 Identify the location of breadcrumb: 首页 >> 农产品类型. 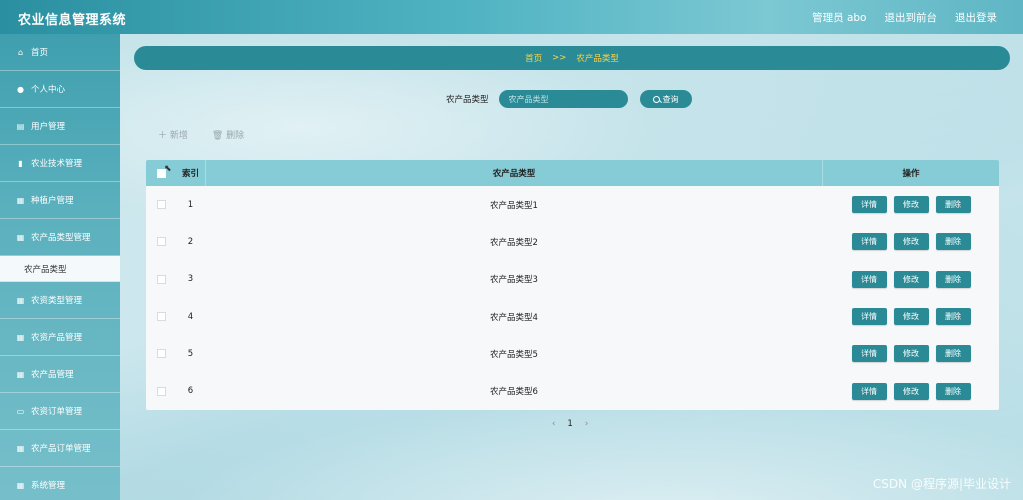
(572, 58).